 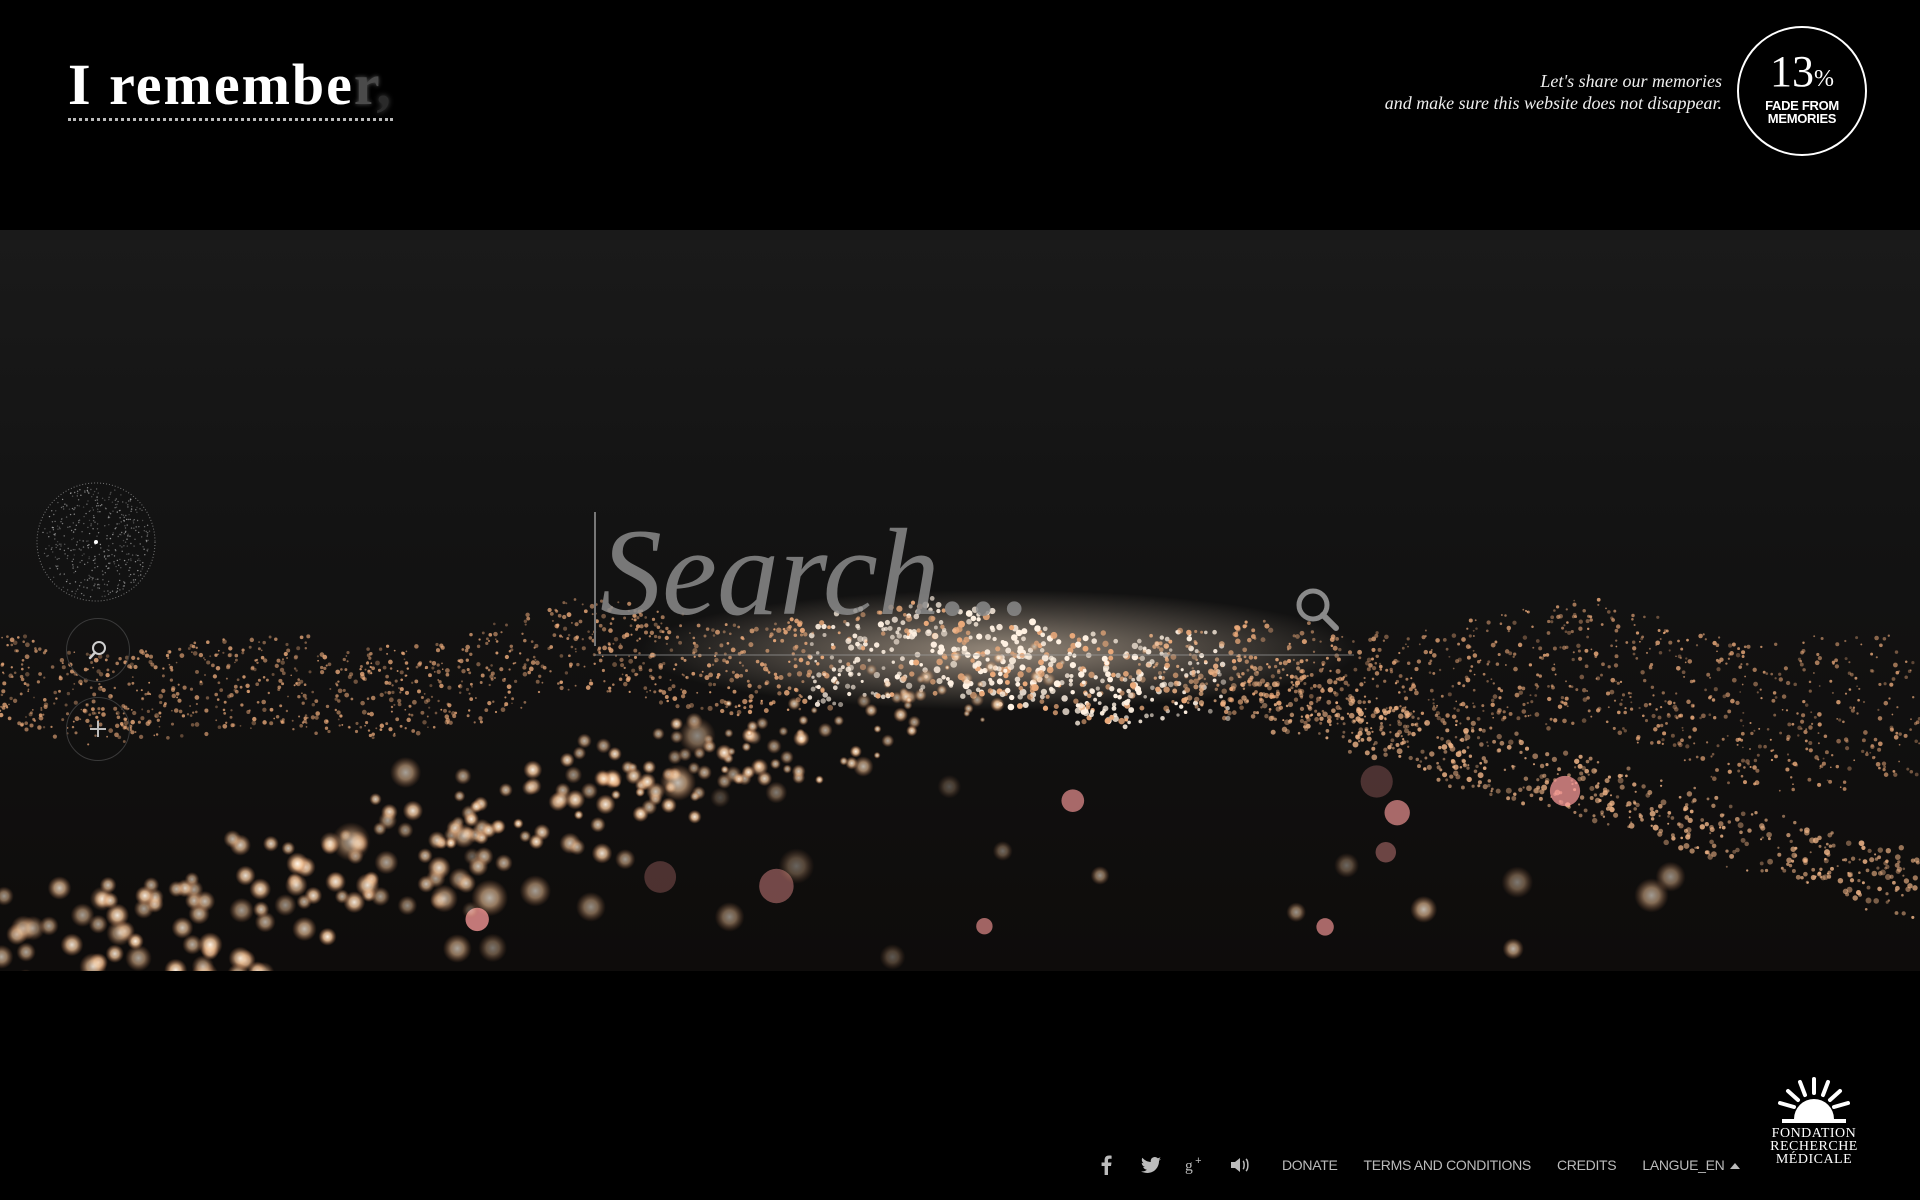 I want to click on facebook-link, so click(x=1106, y=1165).